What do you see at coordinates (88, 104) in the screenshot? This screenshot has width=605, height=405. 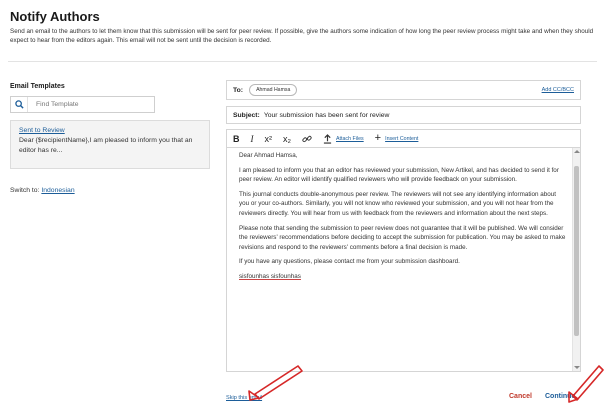 I see `find-template-input` at bounding box center [88, 104].